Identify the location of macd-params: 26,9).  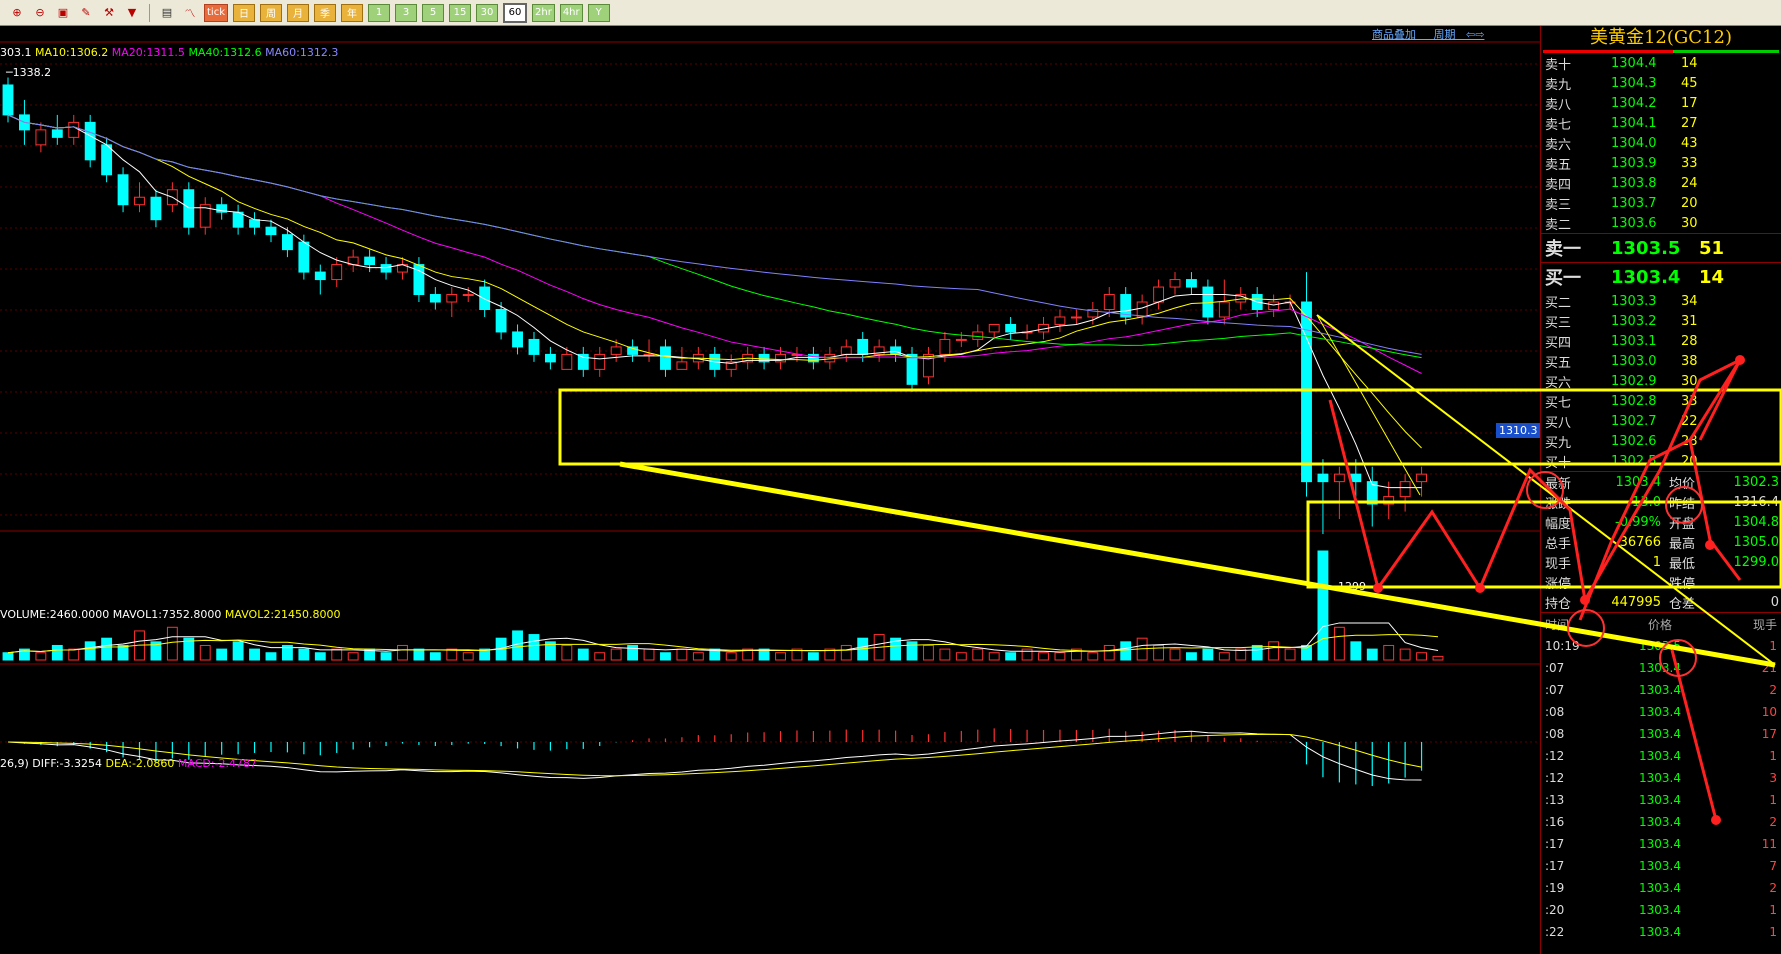
(14, 763).